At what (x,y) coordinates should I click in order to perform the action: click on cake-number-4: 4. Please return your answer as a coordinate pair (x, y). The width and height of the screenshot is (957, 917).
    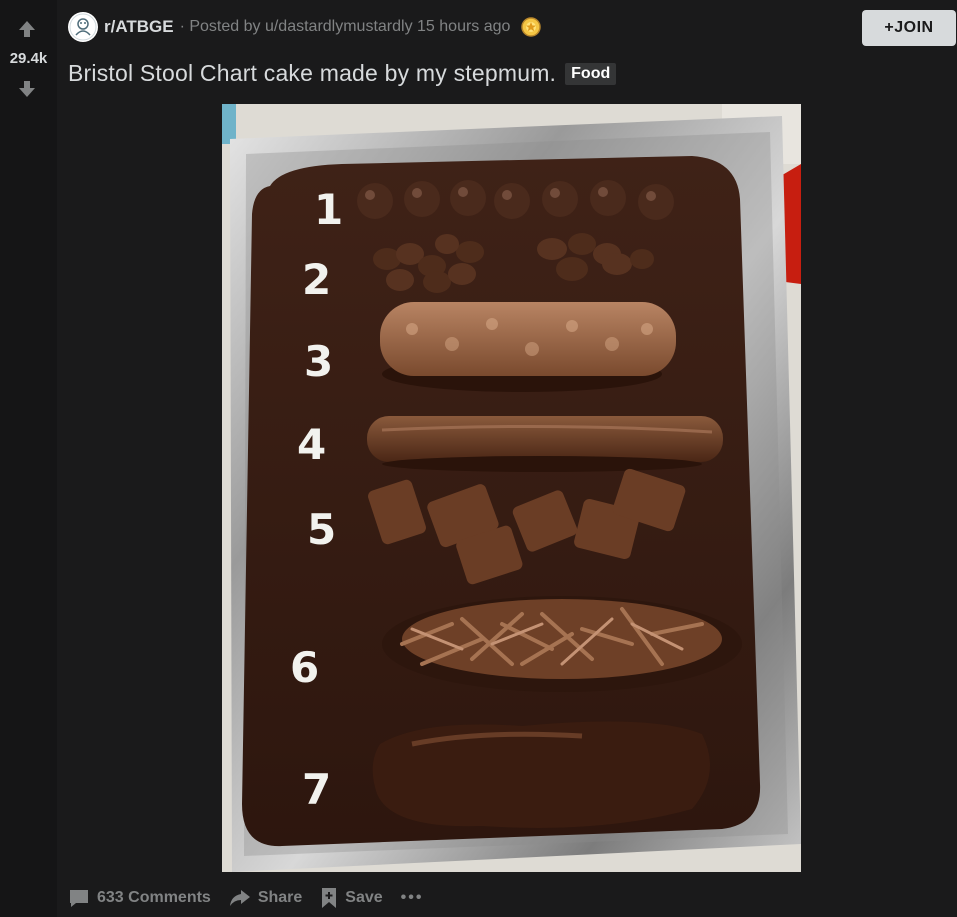
    Looking at the image, I should click on (311, 444).